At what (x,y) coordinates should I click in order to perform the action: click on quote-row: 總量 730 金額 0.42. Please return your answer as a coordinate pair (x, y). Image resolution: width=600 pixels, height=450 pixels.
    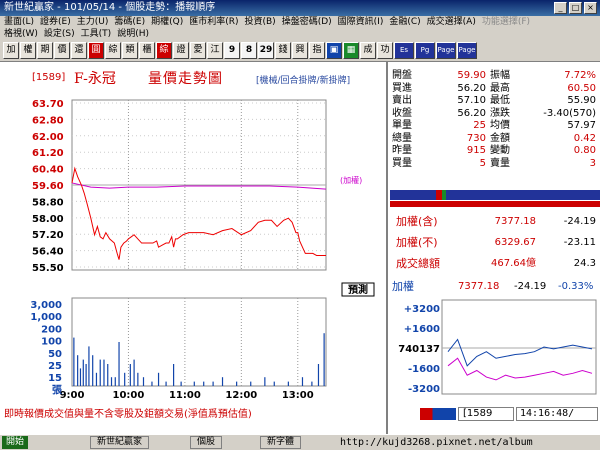
    Looking at the image, I should click on (495, 139).